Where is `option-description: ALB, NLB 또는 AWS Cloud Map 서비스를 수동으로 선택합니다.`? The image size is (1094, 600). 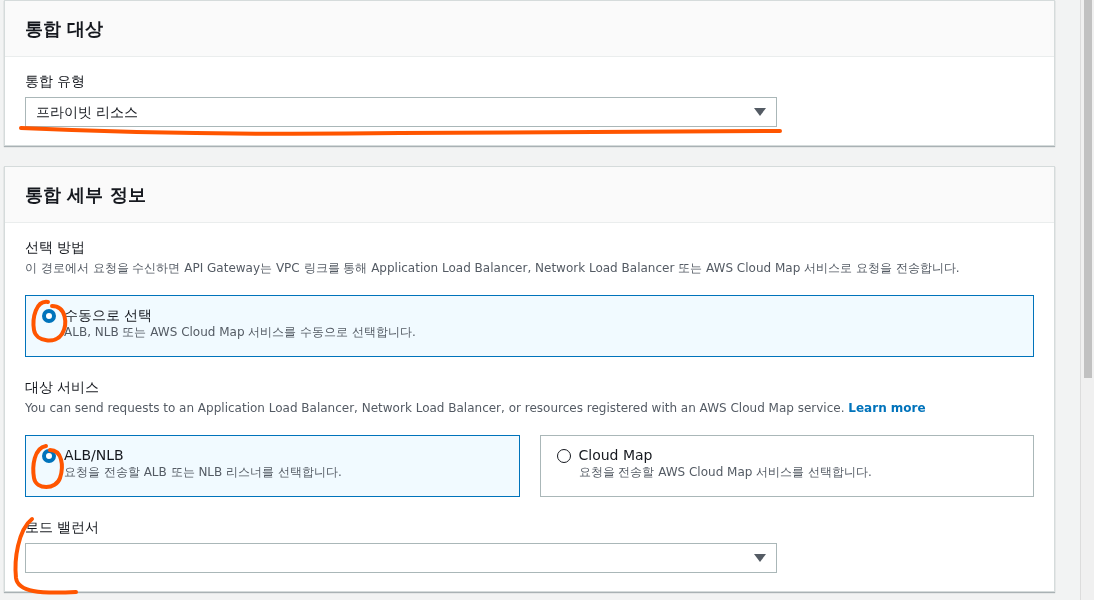 option-description: ALB, NLB 또는 AWS Cloud Map 서비스를 수동으로 선택합니다. is located at coordinates (240, 332).